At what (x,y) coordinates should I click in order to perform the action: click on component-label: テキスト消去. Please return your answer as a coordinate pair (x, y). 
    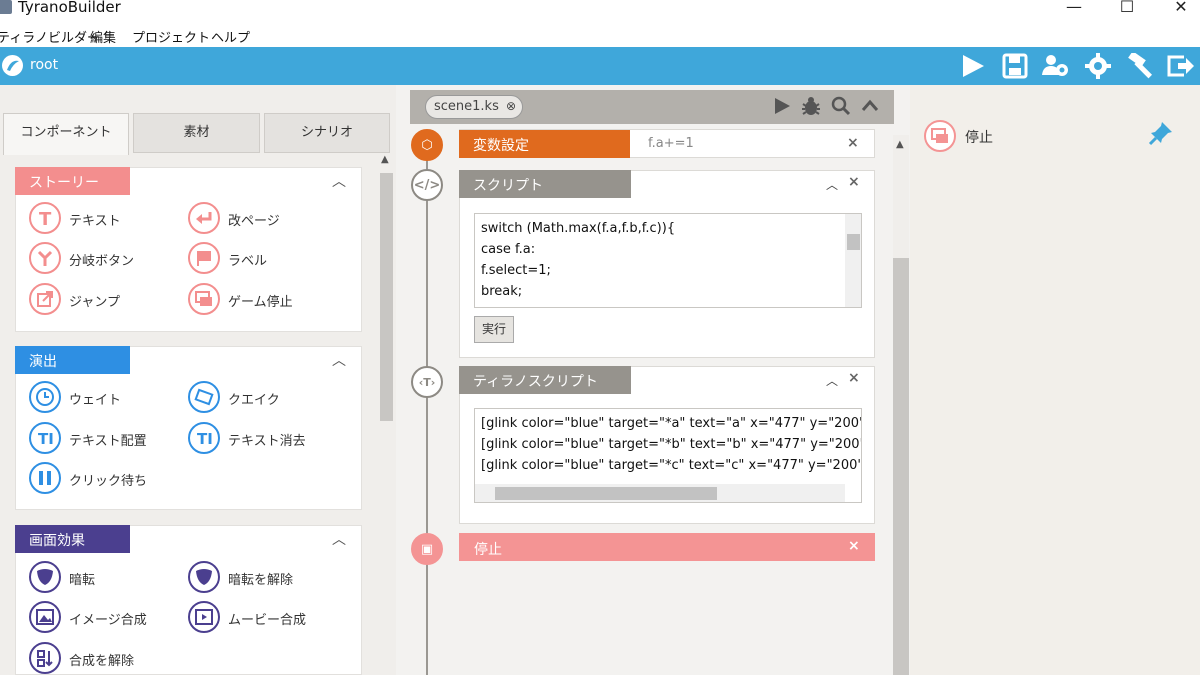
    Looking at the image, I should click on (267, 441).